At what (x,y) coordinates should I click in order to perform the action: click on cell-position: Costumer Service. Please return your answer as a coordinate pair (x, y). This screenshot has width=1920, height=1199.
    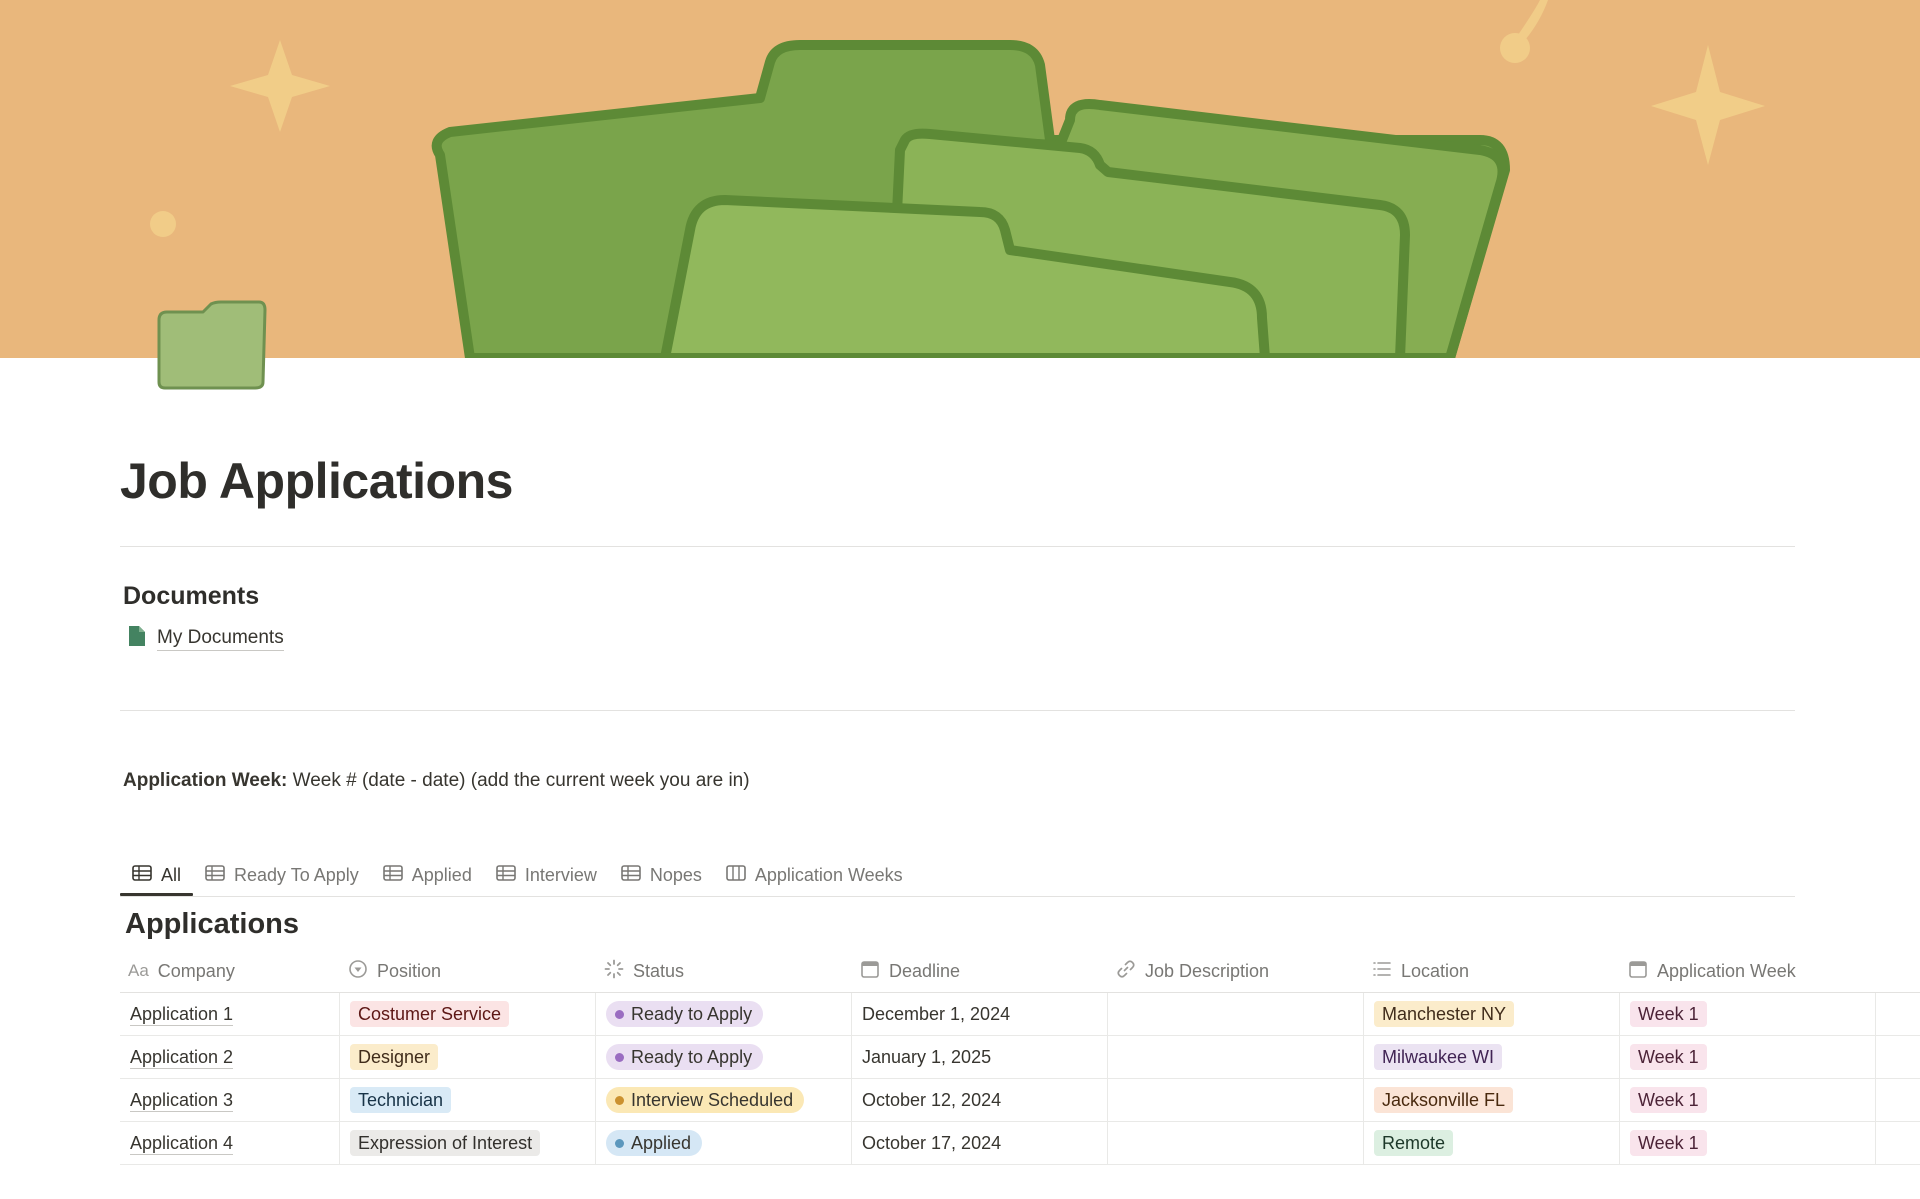
    Looking at the image, I should click on (468, 1014).